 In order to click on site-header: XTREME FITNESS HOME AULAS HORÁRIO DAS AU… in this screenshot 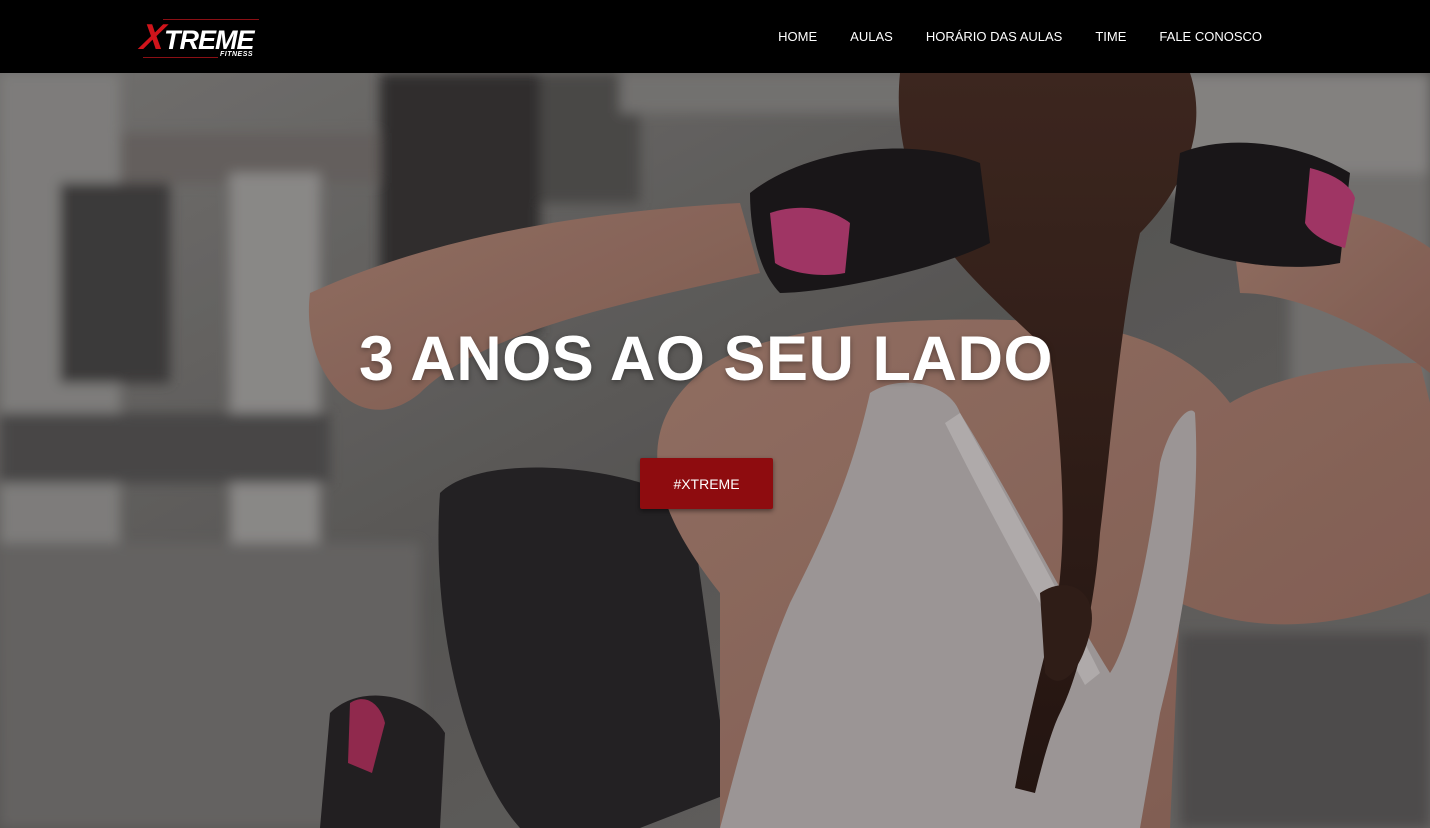, I will do `click(715, 36)`.